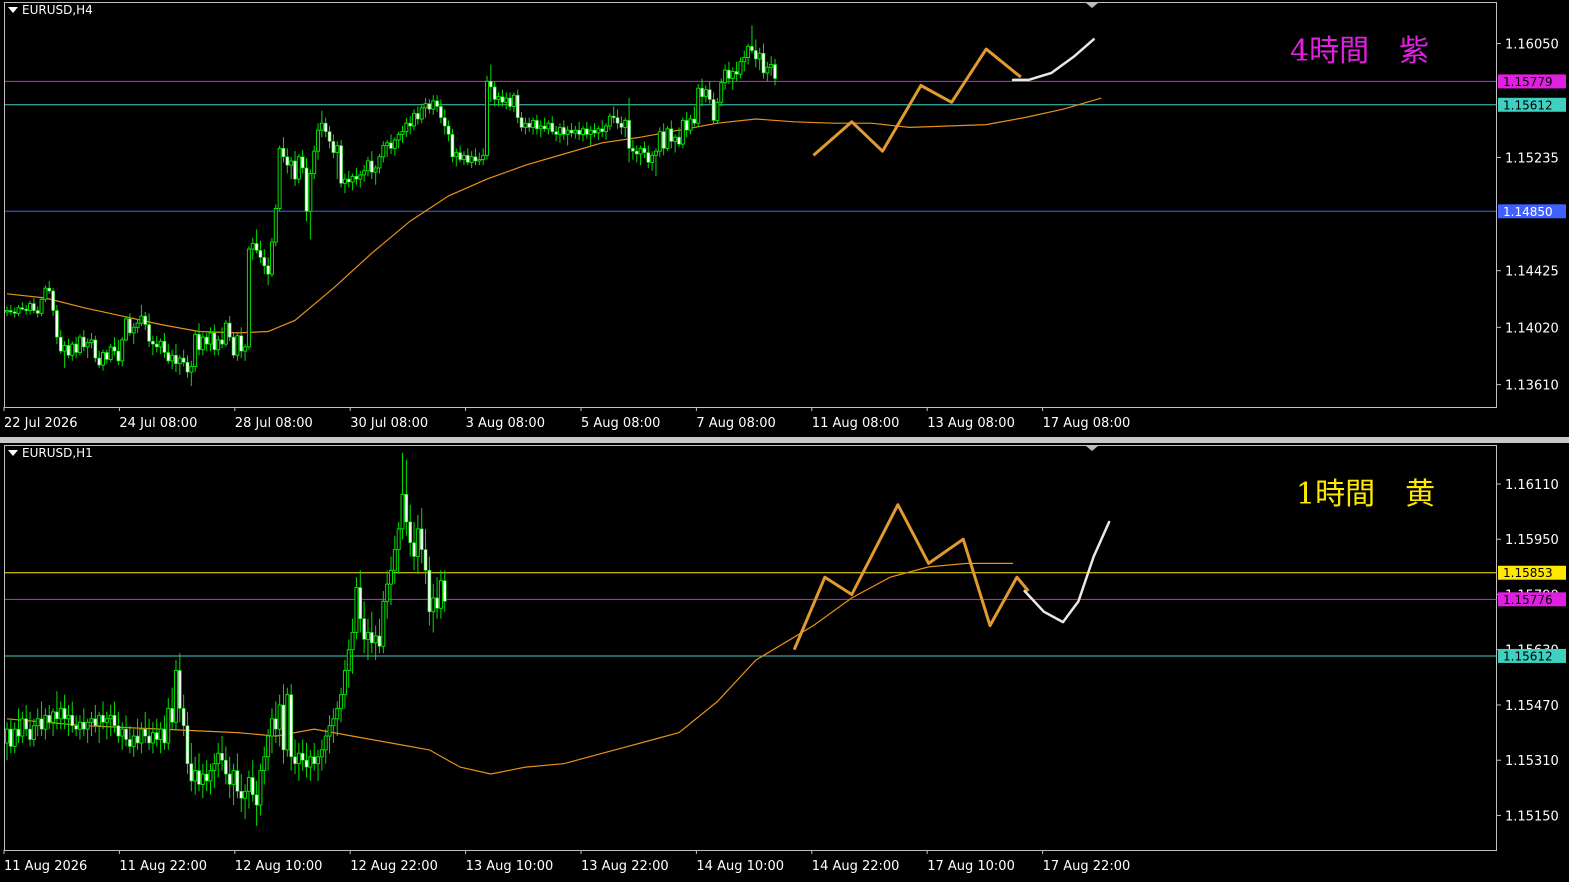  What do you see at coordinates (158, 423) in the screenshot?
I see `x-tick-label: 24 Jul 08:00` at bounding box center [158, 423].